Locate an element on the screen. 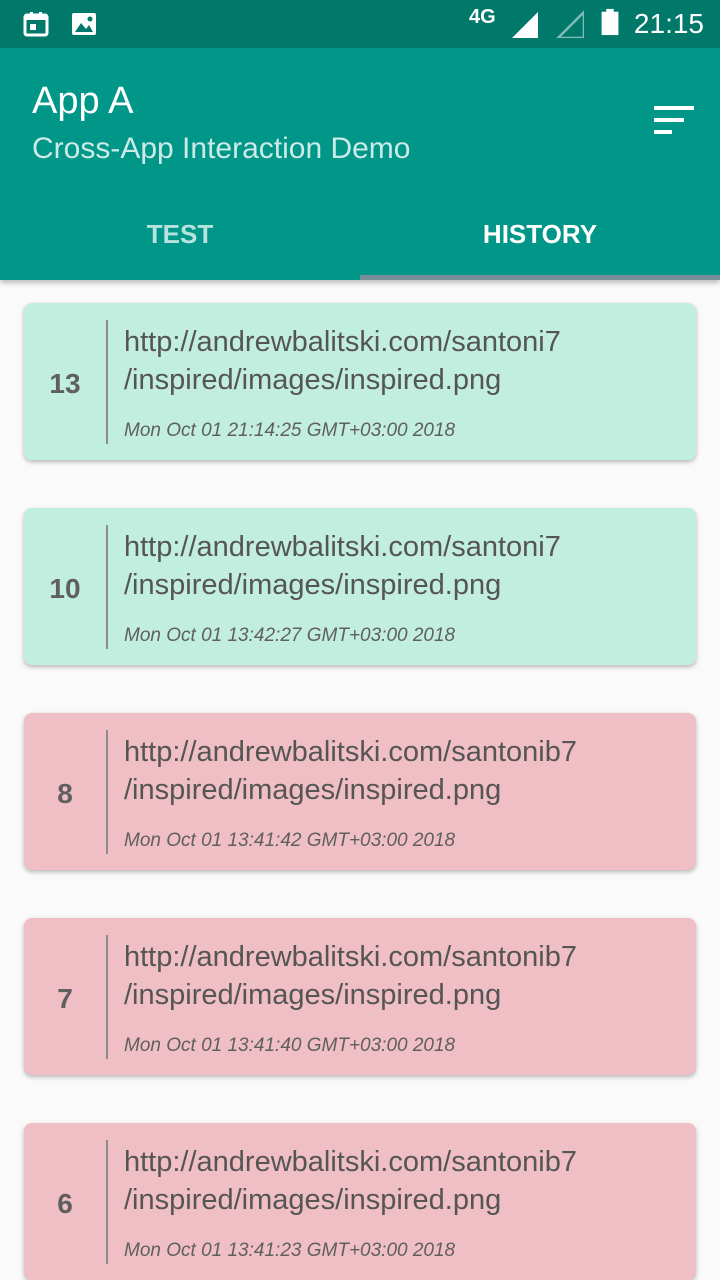 This screenshot has width=720, height=1280. signal-icon is located at coordinates (524, 24).